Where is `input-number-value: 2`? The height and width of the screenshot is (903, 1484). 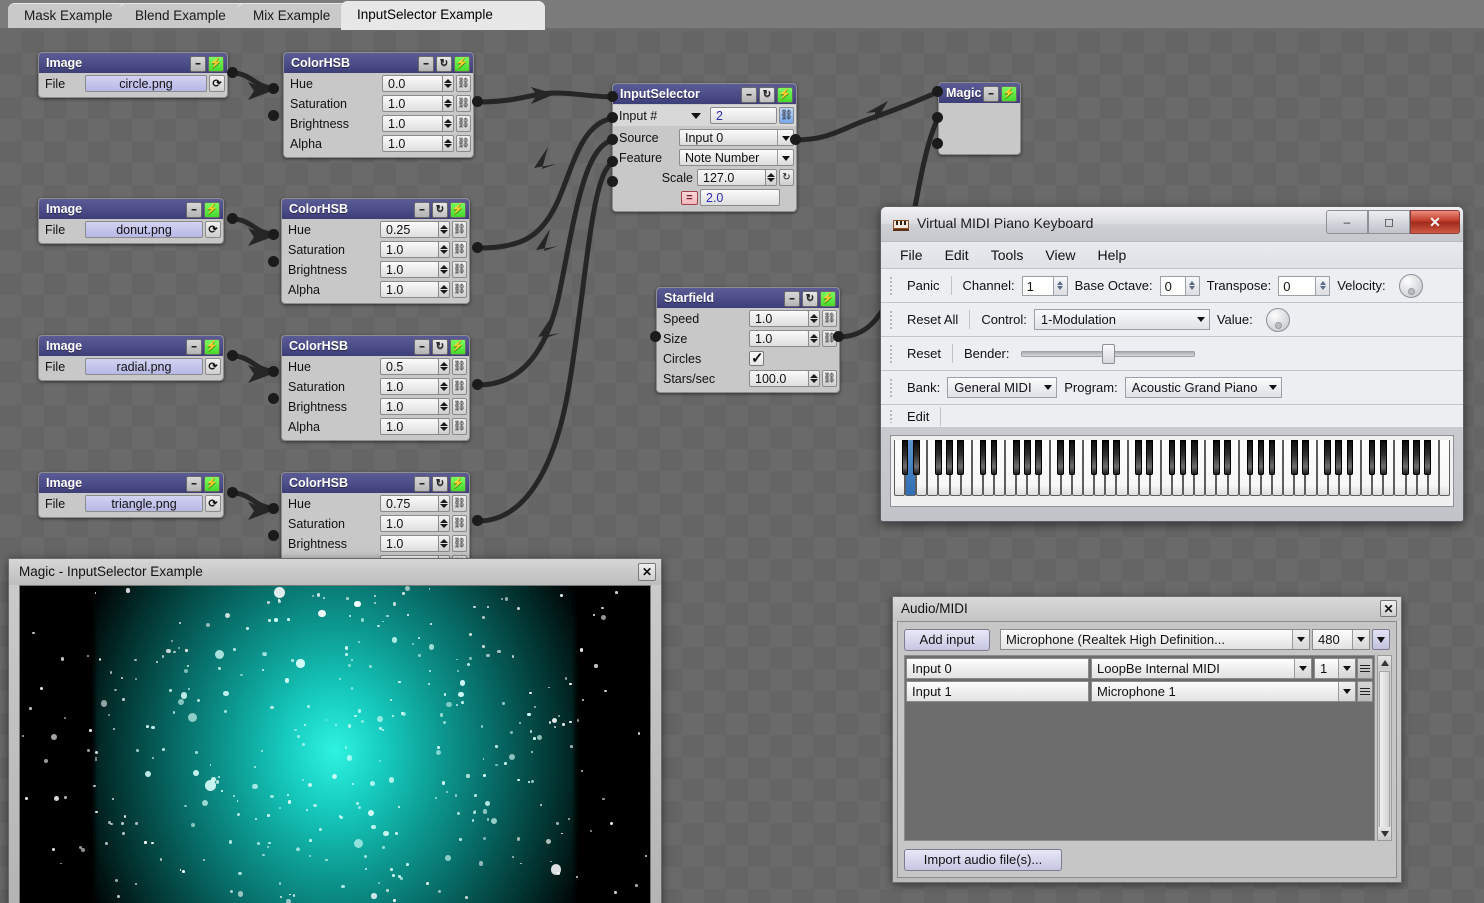
input-number-value: 2 is located at coordinates (743, 115).